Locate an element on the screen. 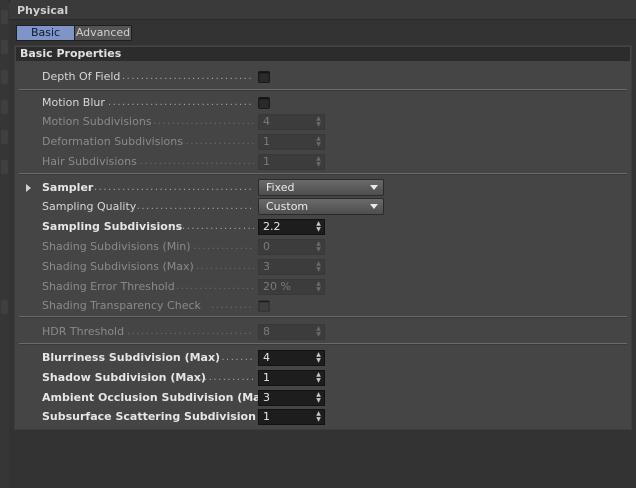 The image size is (636, 488). hair-subdivisions-value: 1 is located at coordinates (266, 161).